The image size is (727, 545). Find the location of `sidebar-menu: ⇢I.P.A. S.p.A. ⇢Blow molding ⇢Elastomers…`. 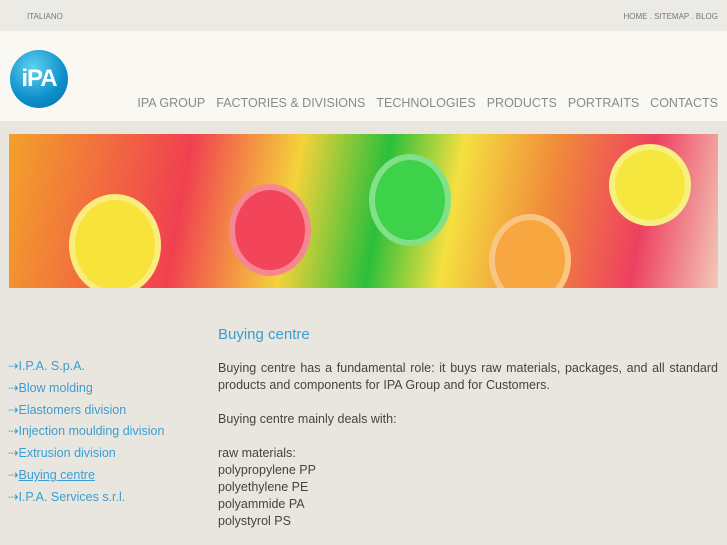

sidebar-menu: ⇢I.P.A. S.p.A. ⇢Blow molding ⇢Elastomers… is located at coordinates (86, 434).